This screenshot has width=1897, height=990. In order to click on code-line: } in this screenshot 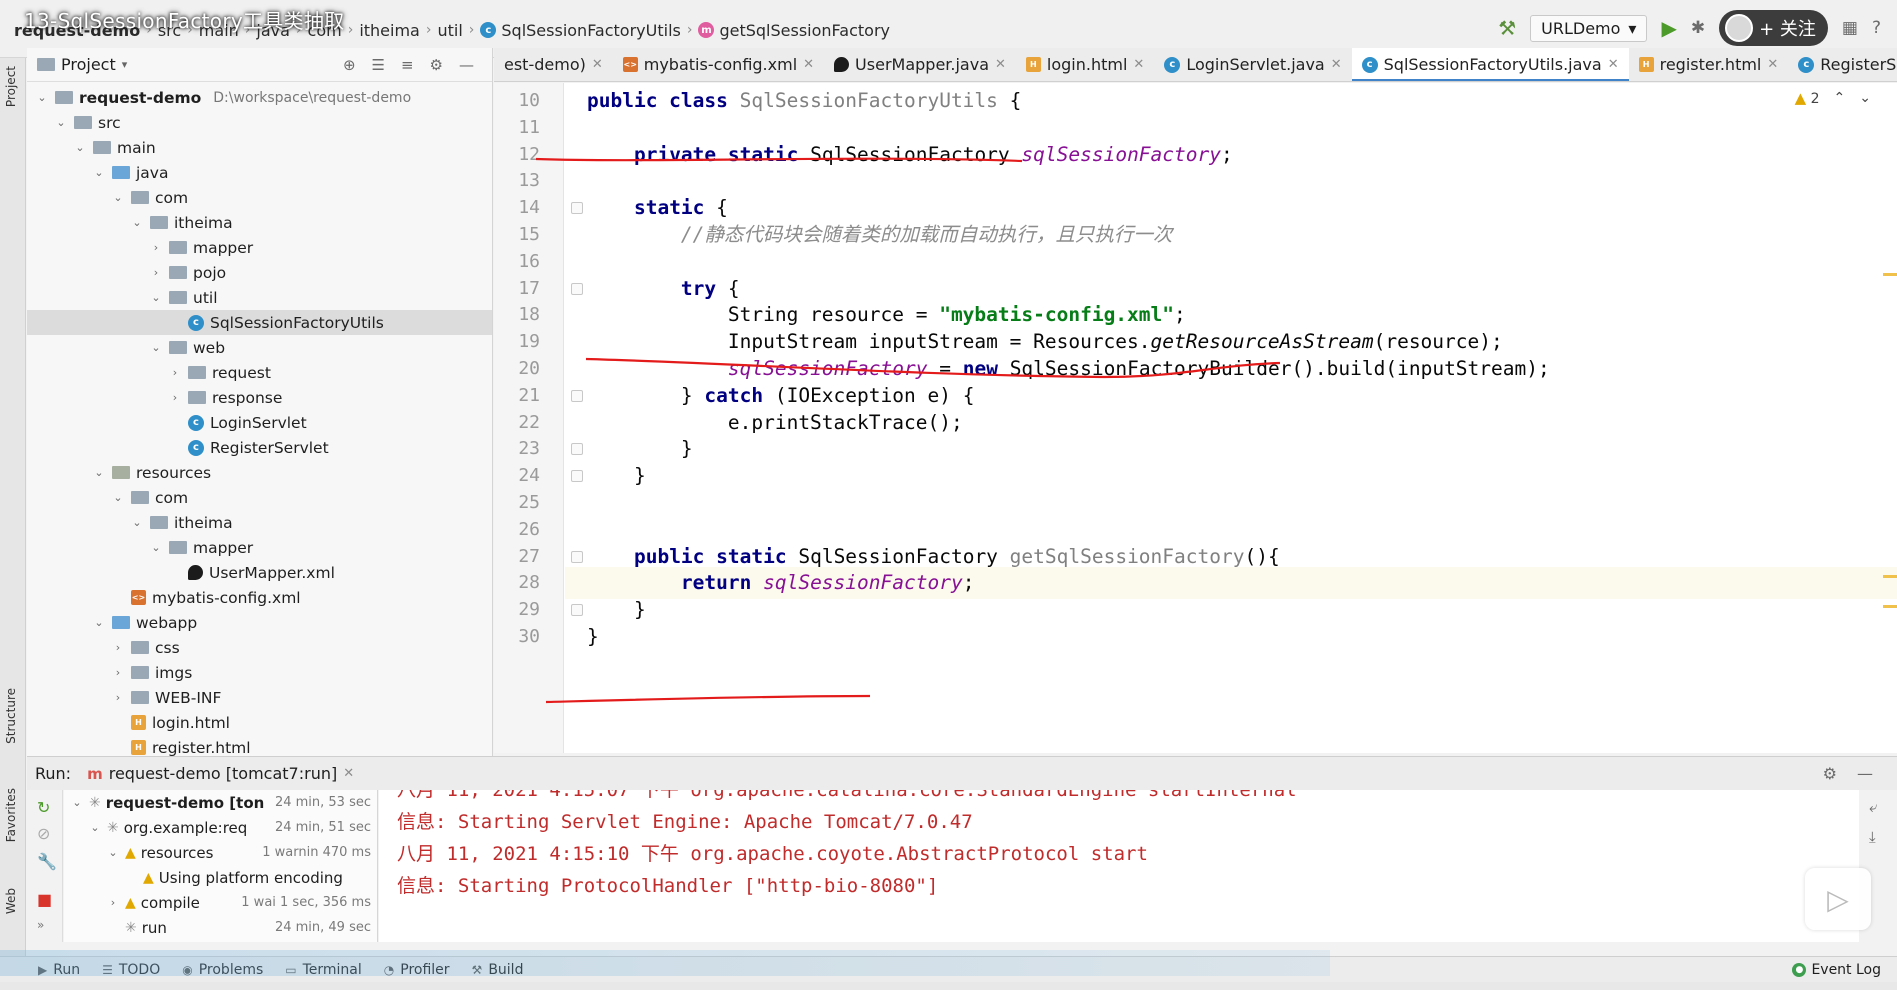, I will do `click(616, 476)`.